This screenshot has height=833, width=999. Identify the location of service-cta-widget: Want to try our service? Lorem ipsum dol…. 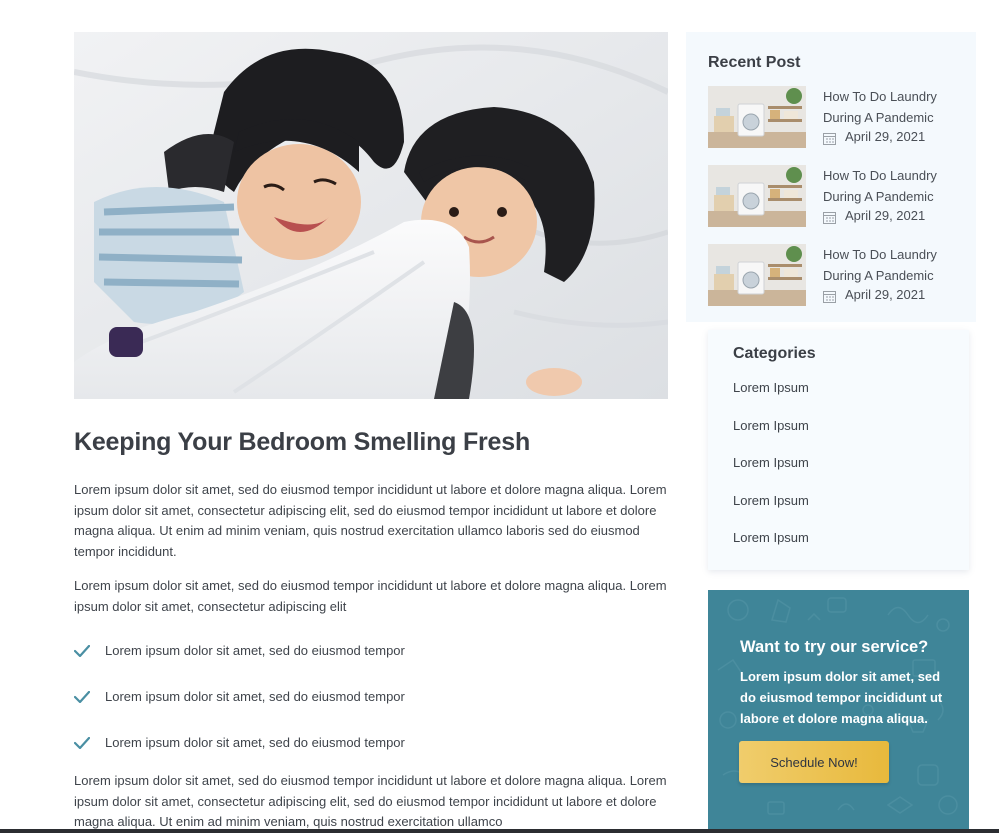
(838, 711).